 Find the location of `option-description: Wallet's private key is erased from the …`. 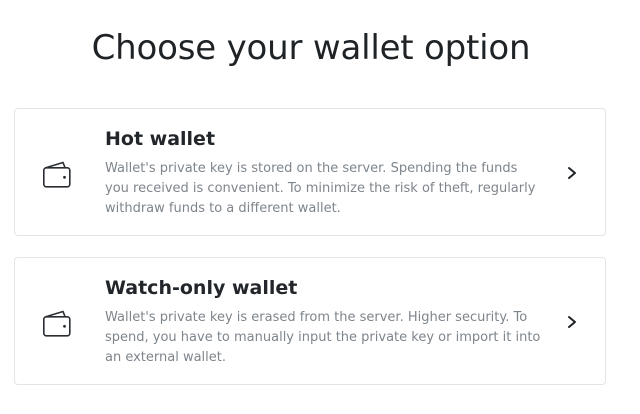

option-description: Wallet's private key is erased from the … is located at coordinates (323, 337).